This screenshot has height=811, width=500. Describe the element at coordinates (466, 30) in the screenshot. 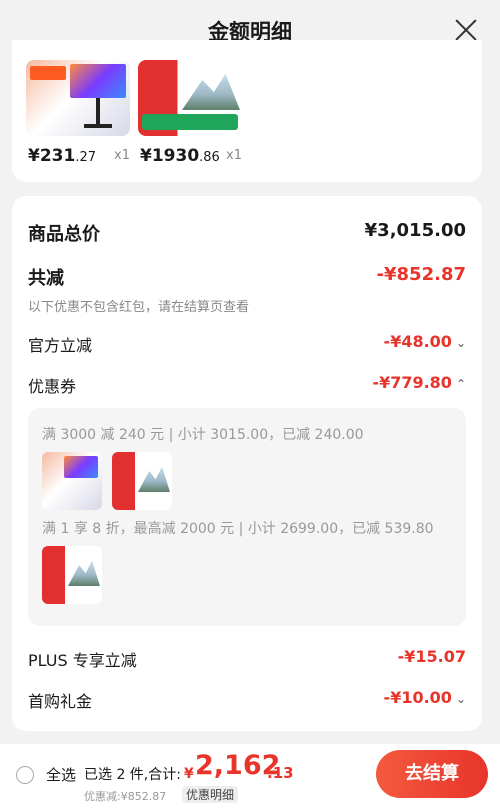

I see `close-icon` at that location.